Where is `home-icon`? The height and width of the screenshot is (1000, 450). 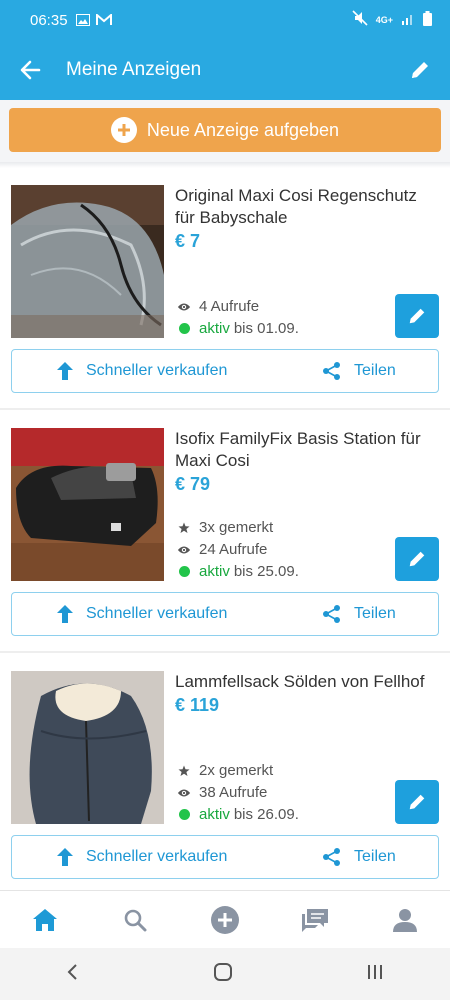
home-icon is located at coordinates (45, 919).